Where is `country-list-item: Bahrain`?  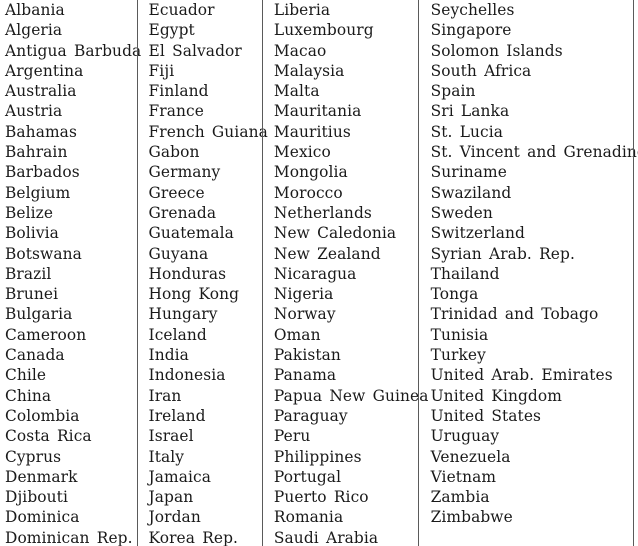
country-list-item: Bahrain is located at coordinates (36, 152).